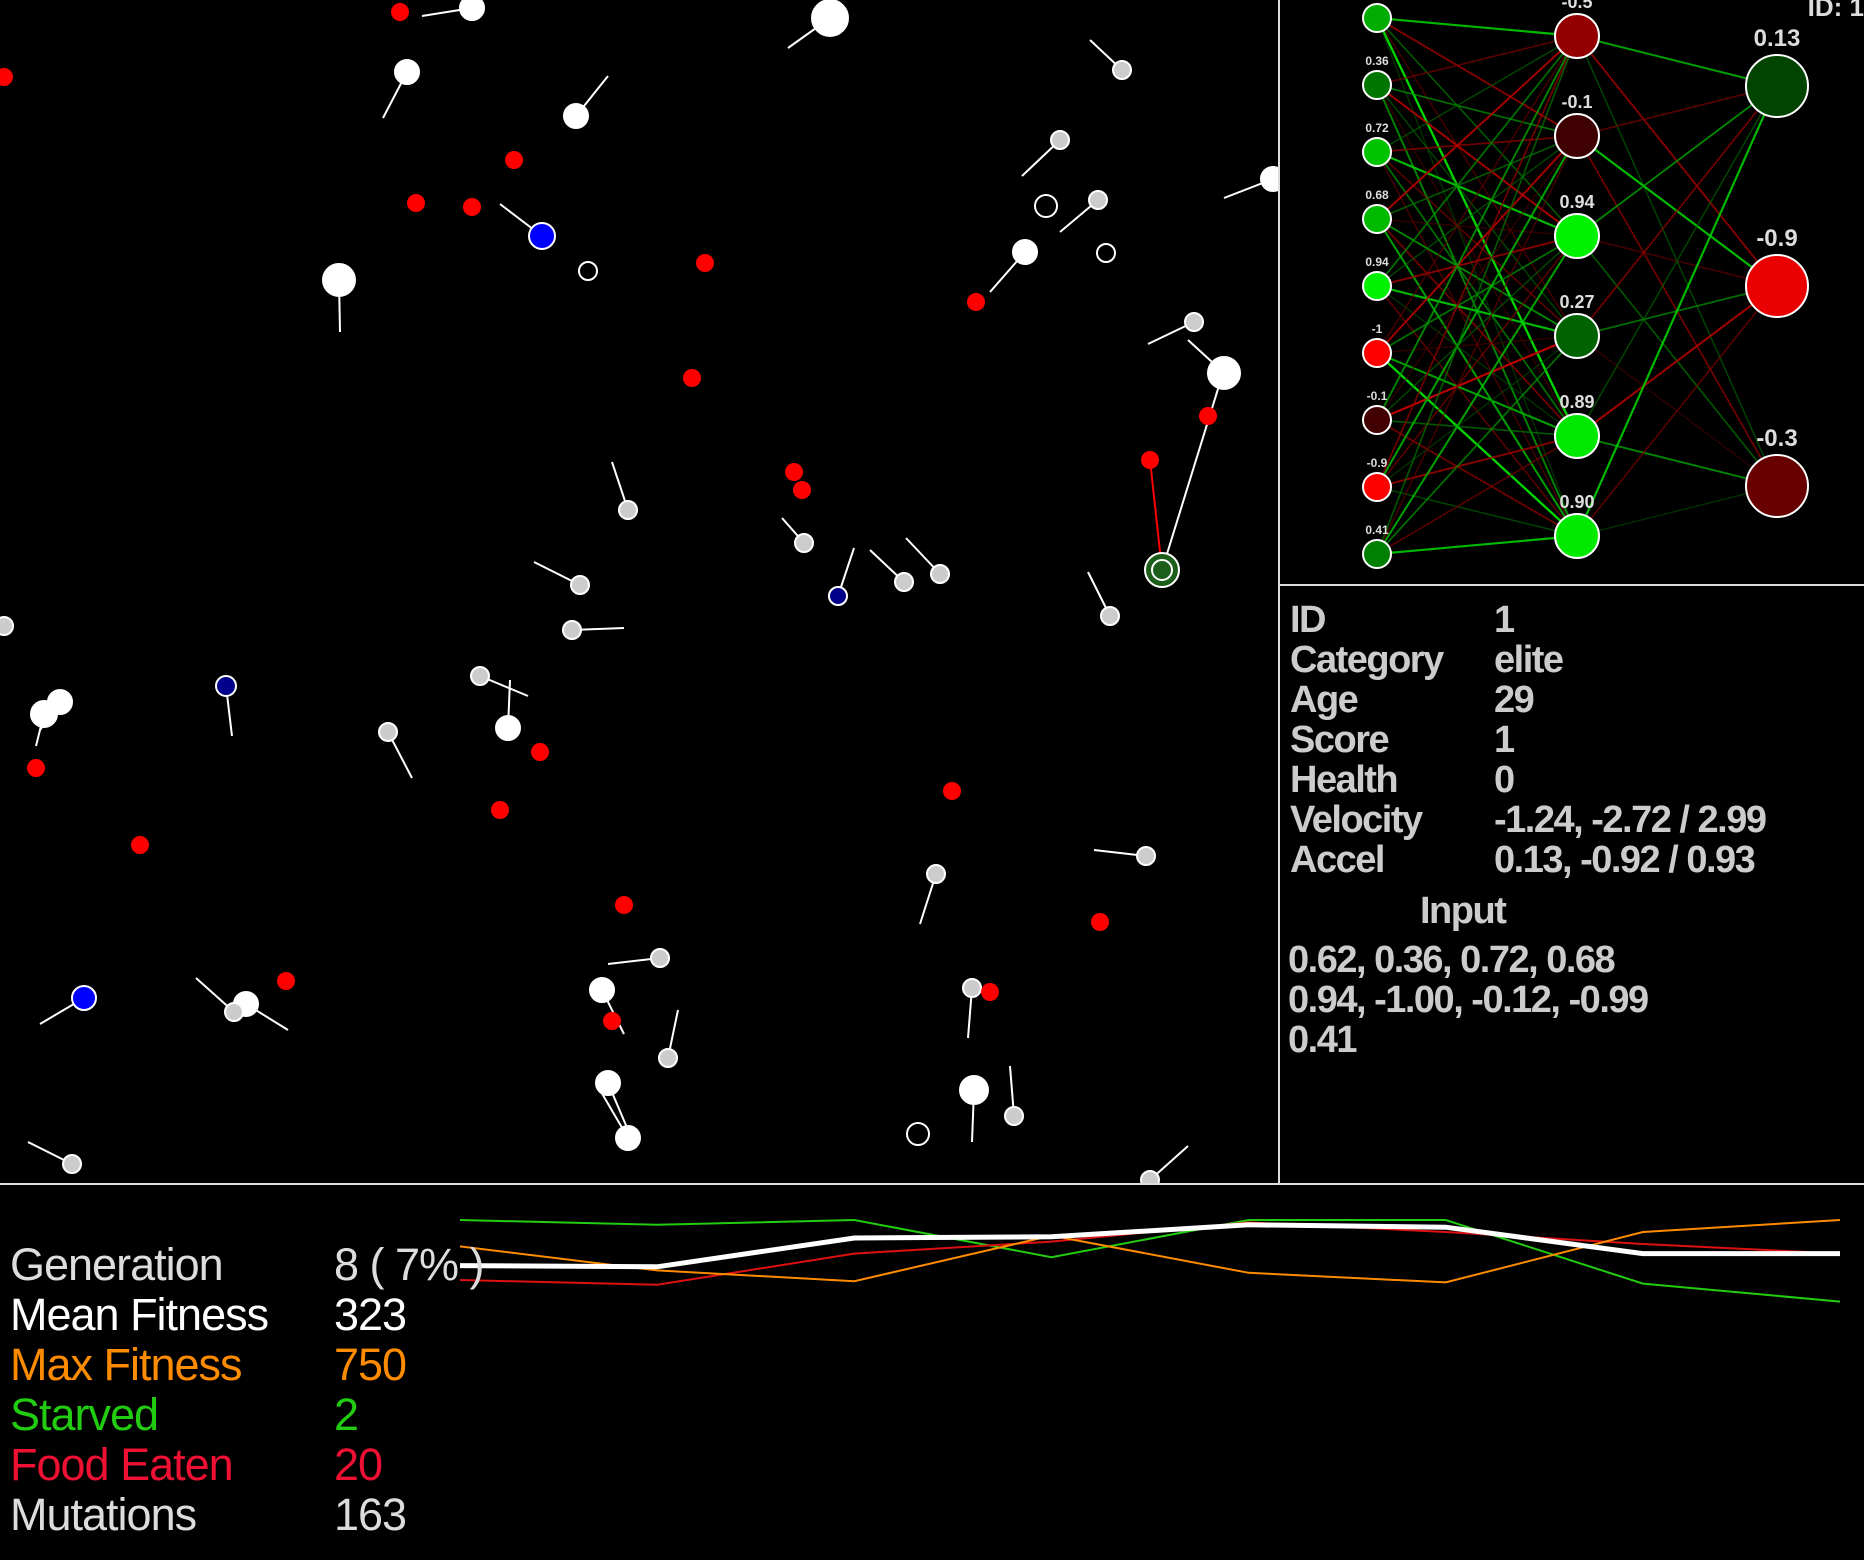 Image resolution: width=1864 pixels, height=1560 pixels. What do you see at coordinates (1570, 619) in the screenshot?
I see `stat-row-id: ID 1` at bounding box center [1570, 619].